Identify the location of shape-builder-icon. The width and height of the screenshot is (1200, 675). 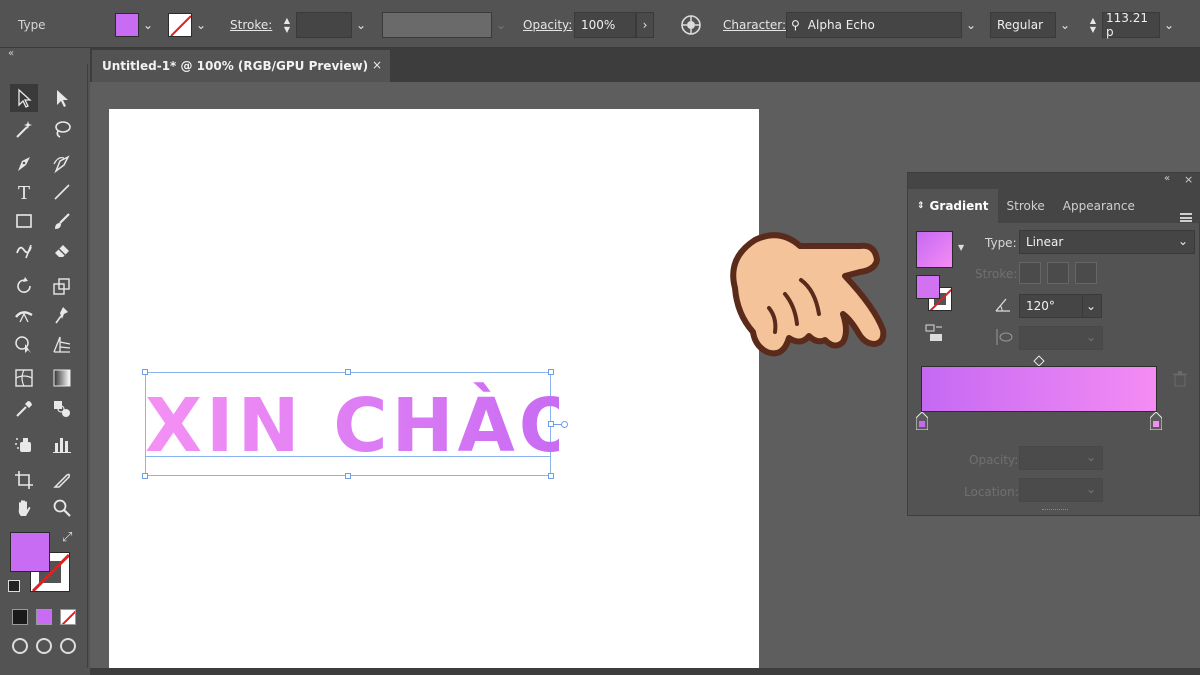
(24, 344).